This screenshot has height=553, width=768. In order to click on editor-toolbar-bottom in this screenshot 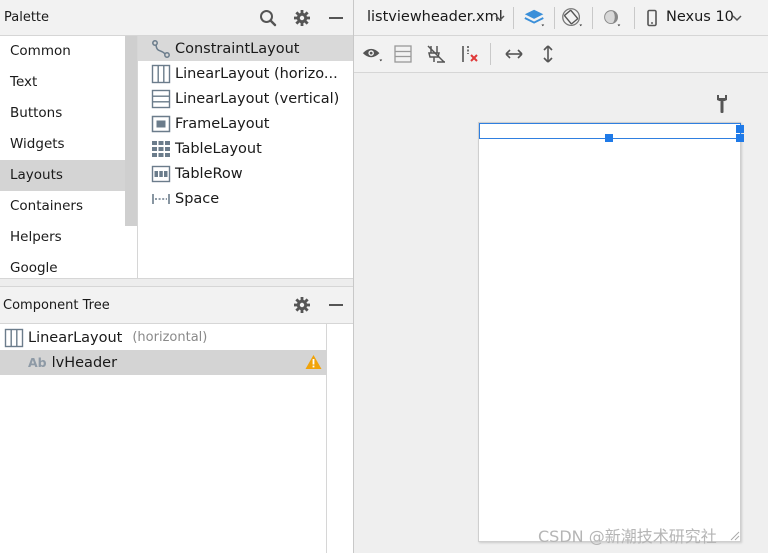, I will do `click(561, 54)`.